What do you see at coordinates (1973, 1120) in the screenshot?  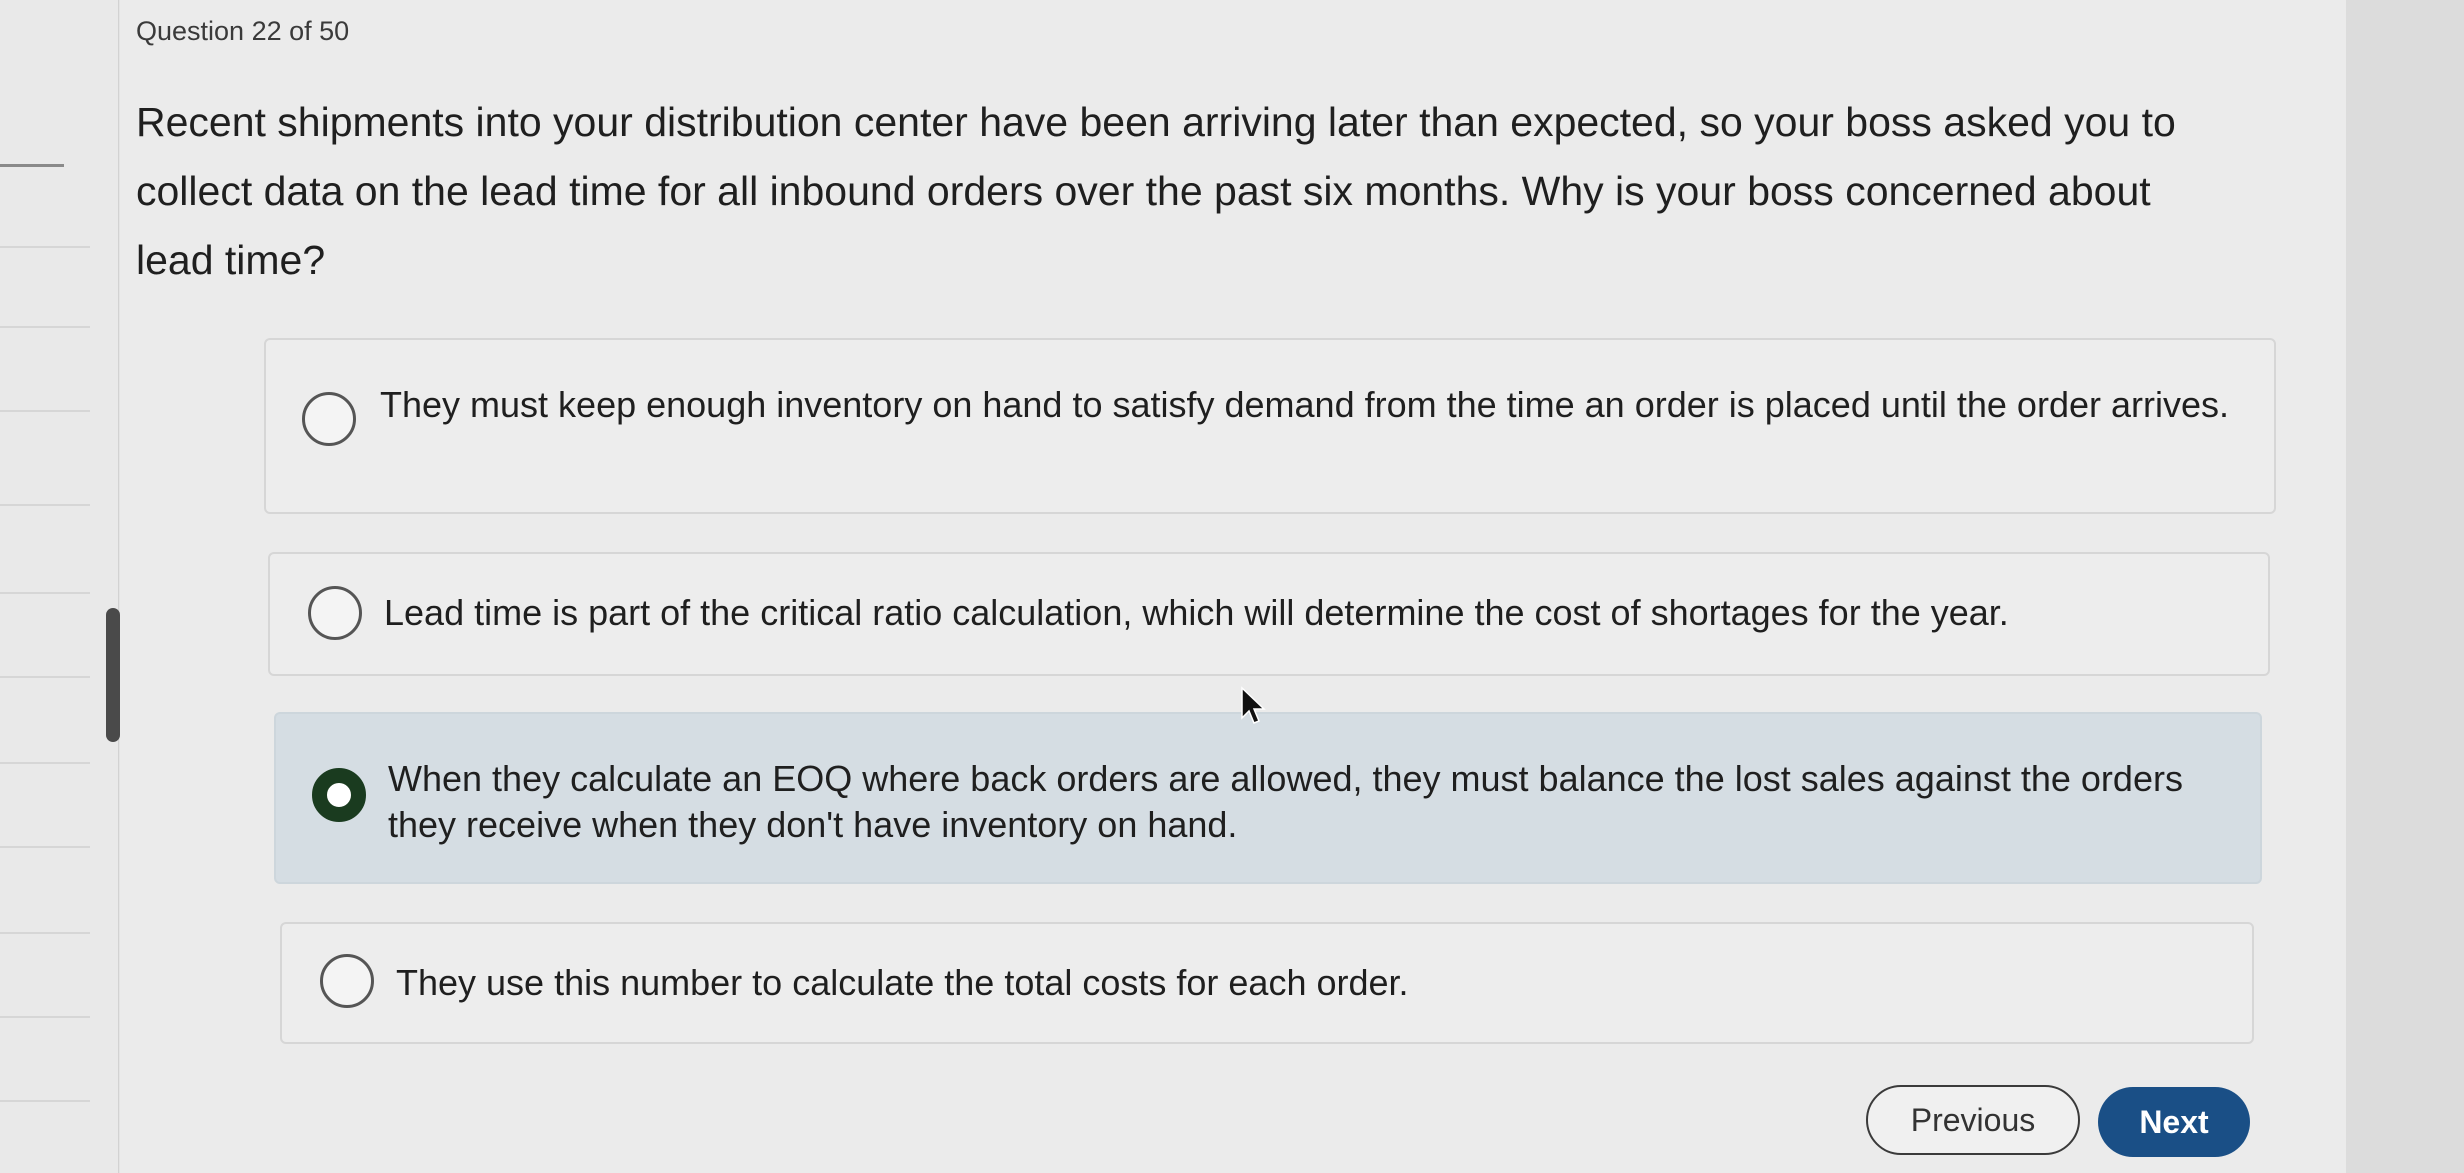 I see `previous-button: Previous` at bounding box center [1973, 1120].